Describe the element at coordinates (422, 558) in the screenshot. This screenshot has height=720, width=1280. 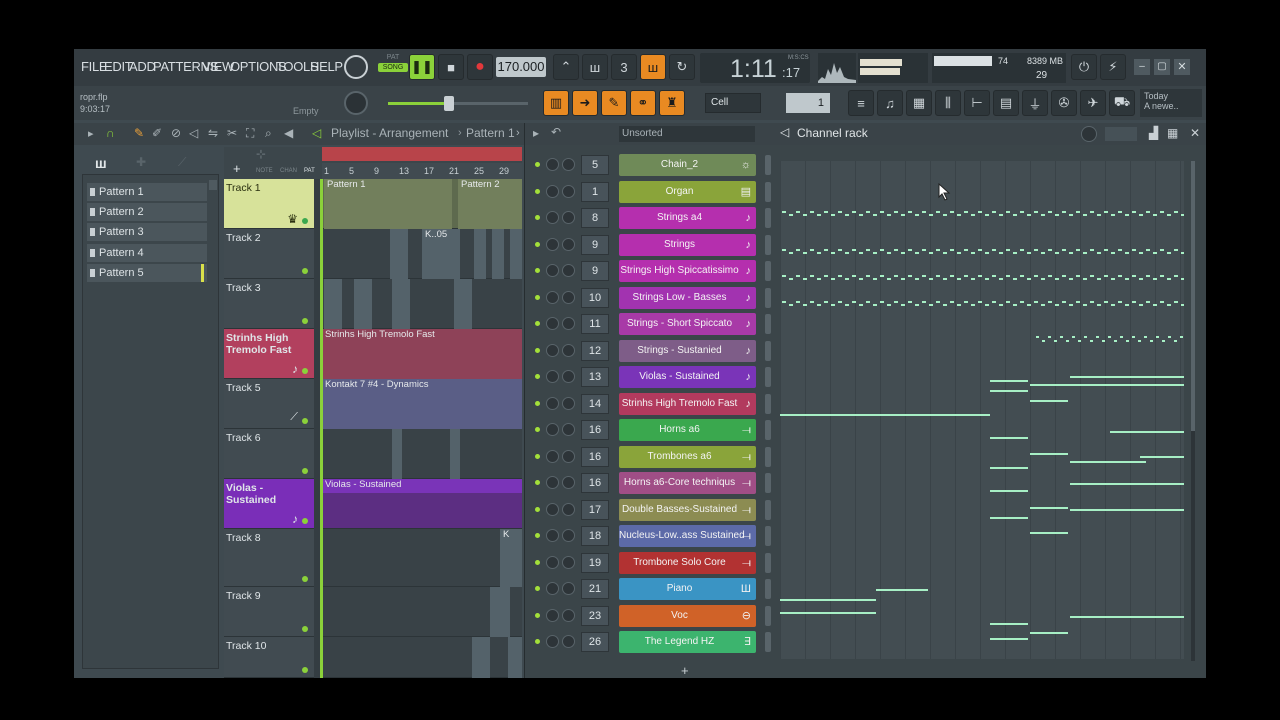
I see `track-lane-8: K` at that location.